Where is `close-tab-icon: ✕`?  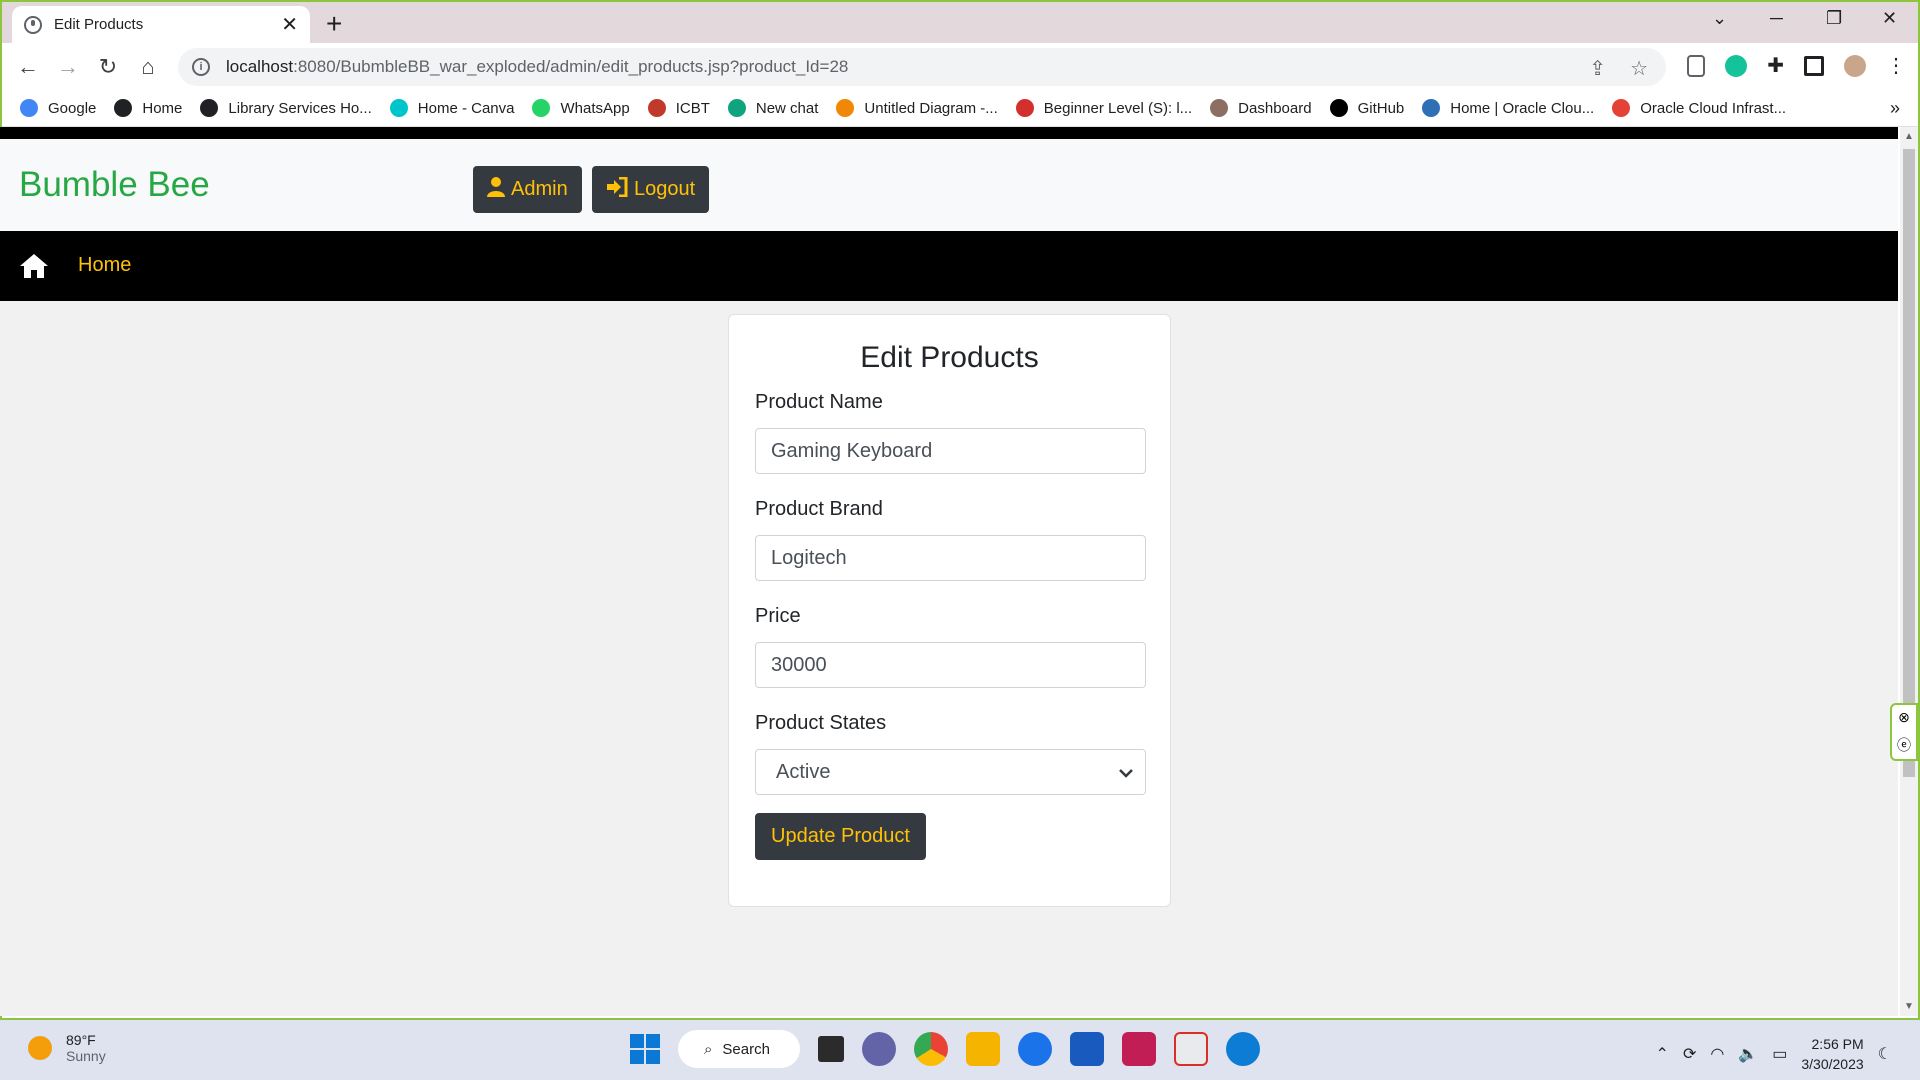 close-tab-icon: ✕ is located at coordinates (289, 24).